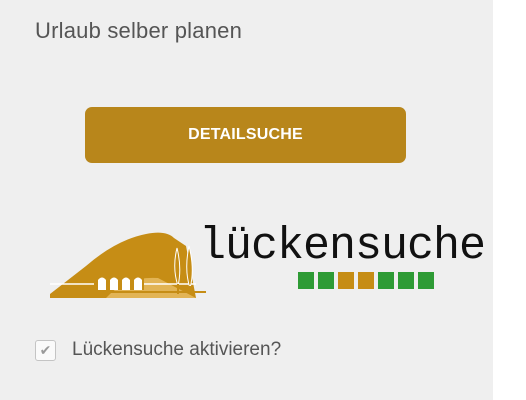 The height and width of the screenshot is (400, 526). I want to click on panel-title: Urlaub selber planen, so click(139, 30).